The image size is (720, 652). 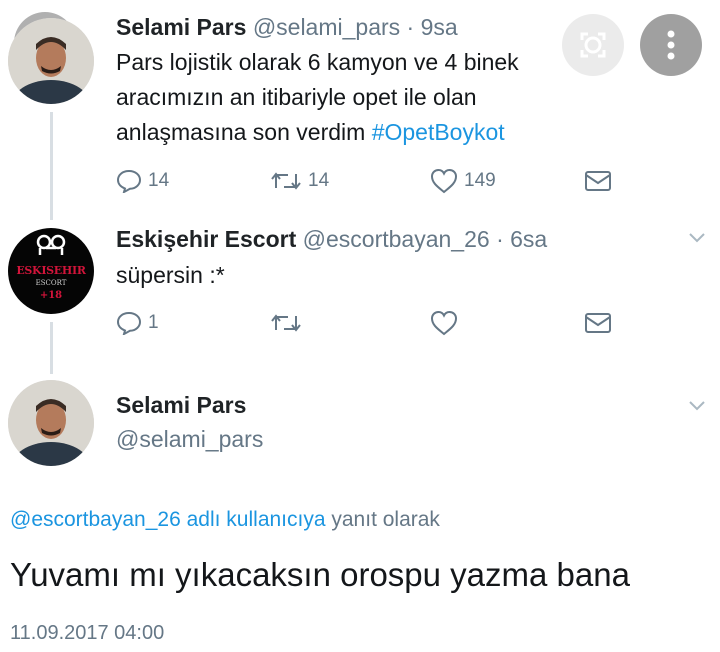 What do you see at coordinates (206, 239) in the screenshot?
I see `tweet2-author-name: Eskişehir Escort` at bounding box center [206, 239].